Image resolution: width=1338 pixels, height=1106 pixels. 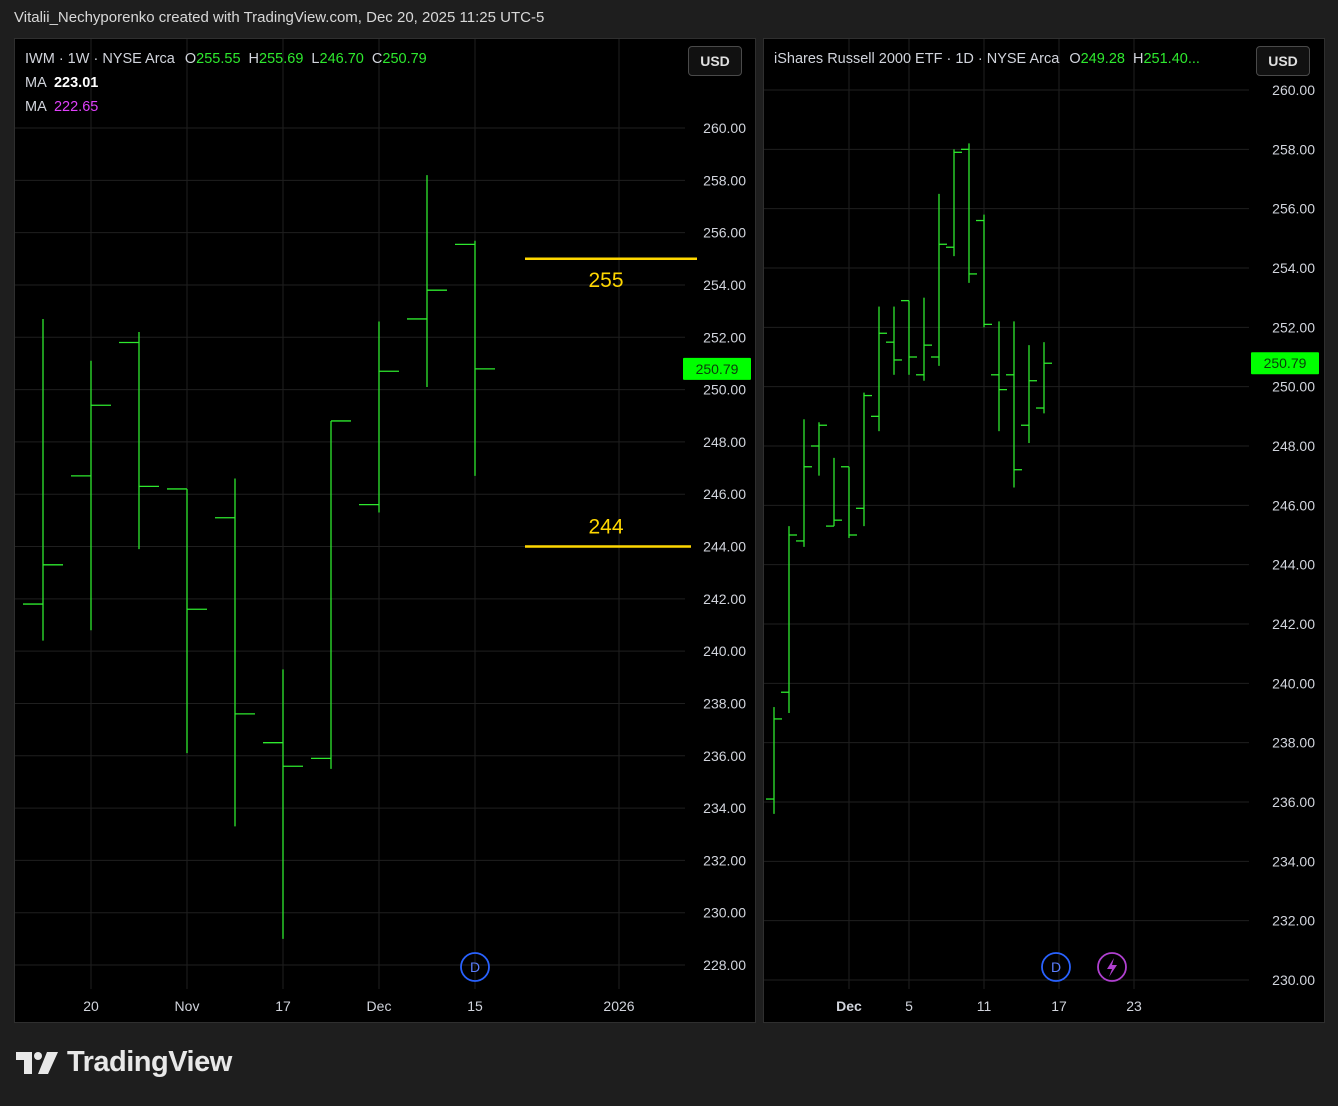 I want to click on weekly-legend-symbol: IWM · 1W · NYSE Arca, so click(x=100, y=59).